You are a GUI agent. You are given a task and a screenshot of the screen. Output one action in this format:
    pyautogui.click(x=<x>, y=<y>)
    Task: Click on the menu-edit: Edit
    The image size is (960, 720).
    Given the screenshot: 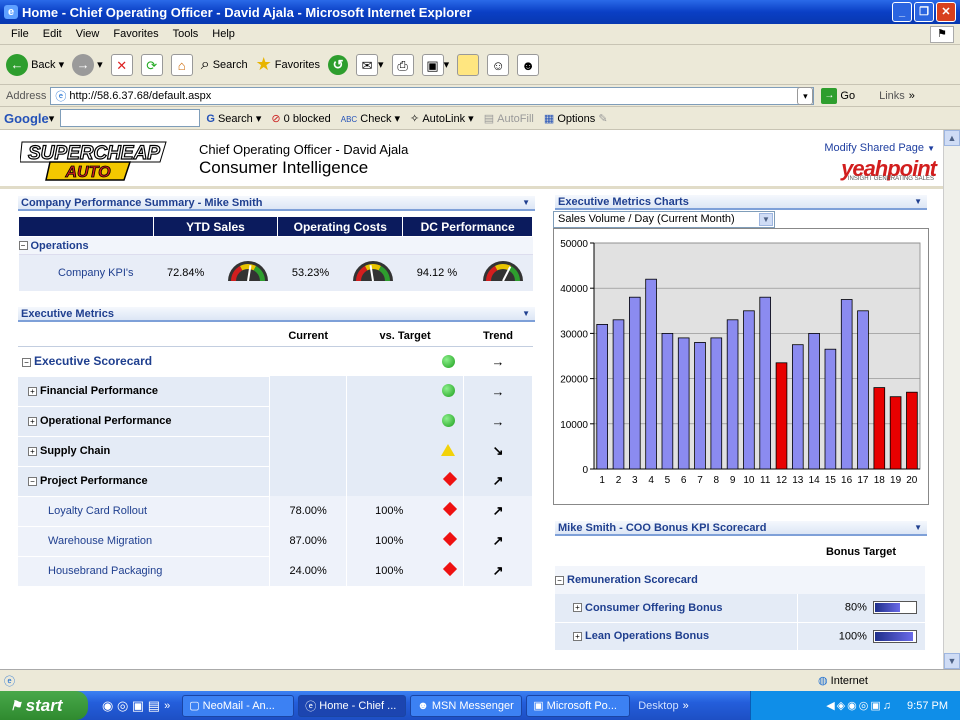 What is the action you would take?
    pyautogui.click(x=52, y=34)
    